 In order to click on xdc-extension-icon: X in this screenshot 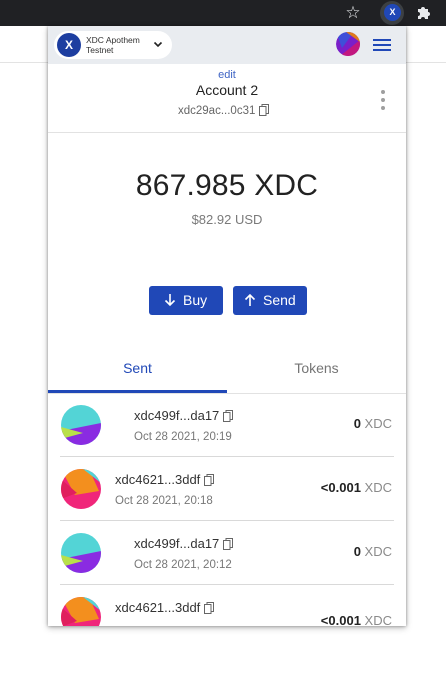, I will do `click(392, 12)`.